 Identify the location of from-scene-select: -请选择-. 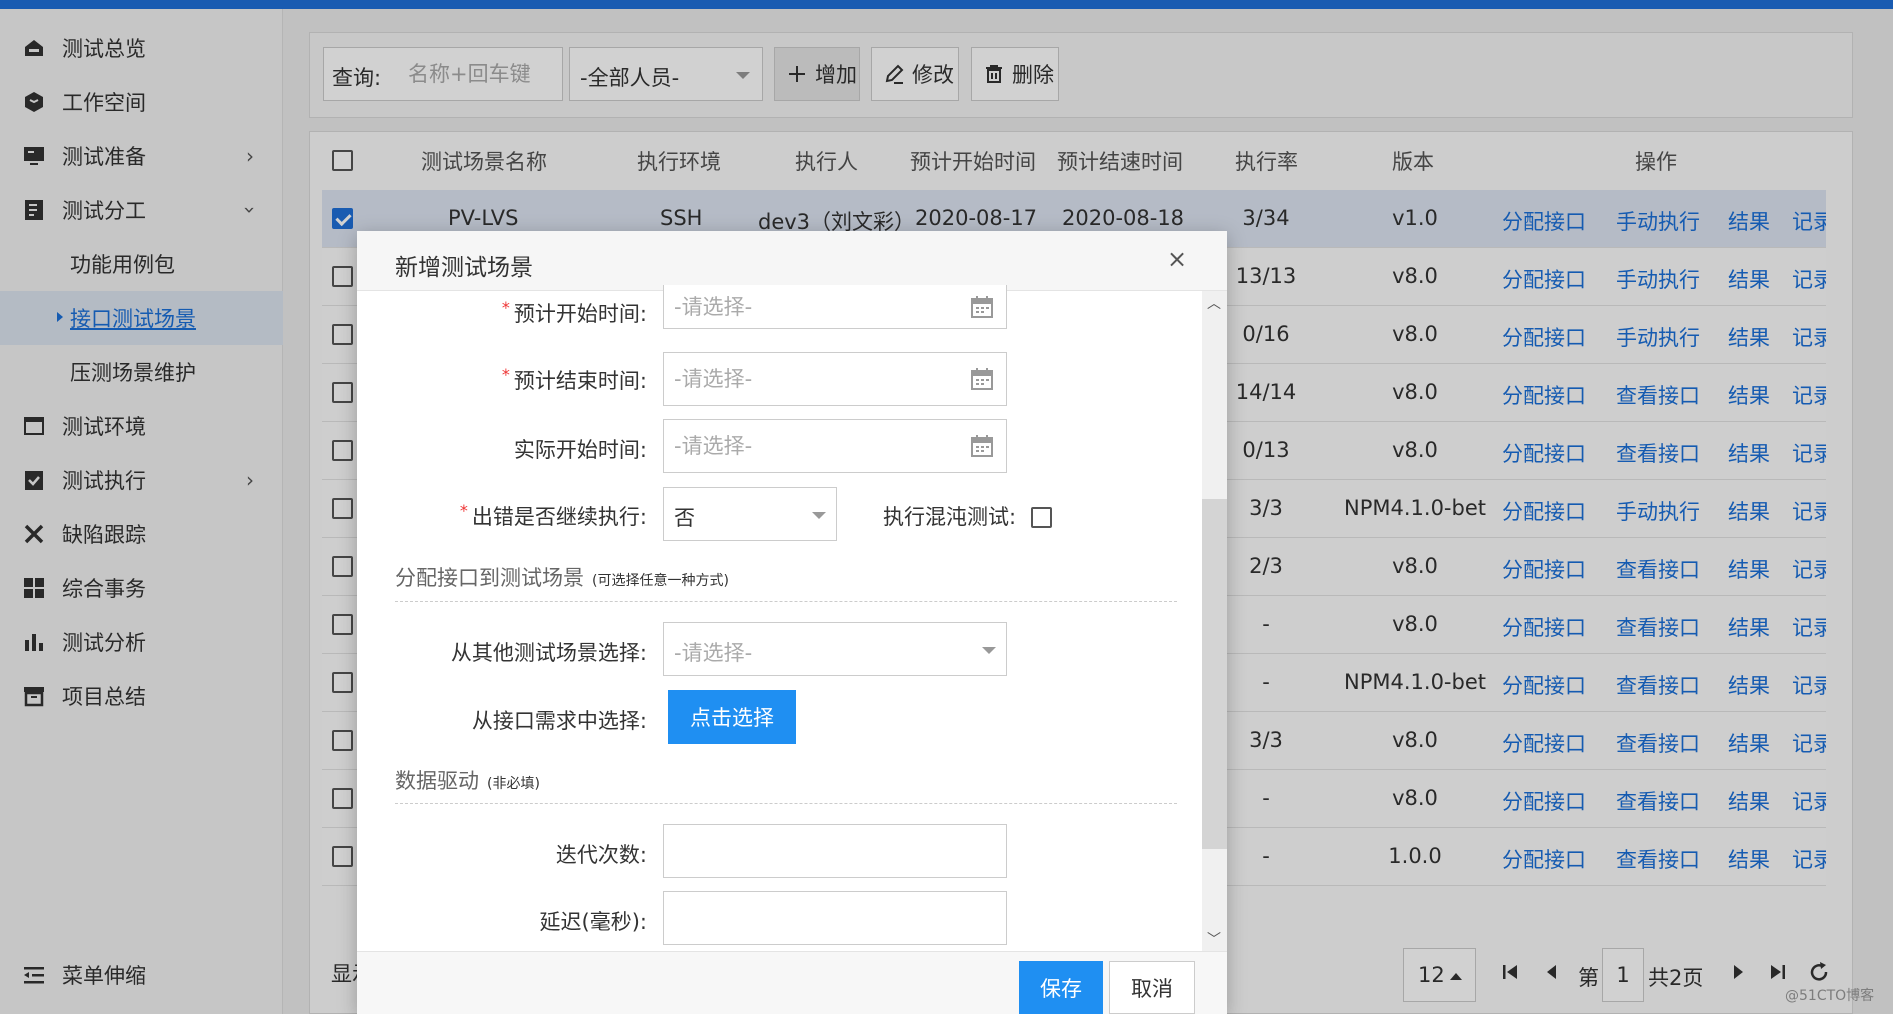
(835, 649).